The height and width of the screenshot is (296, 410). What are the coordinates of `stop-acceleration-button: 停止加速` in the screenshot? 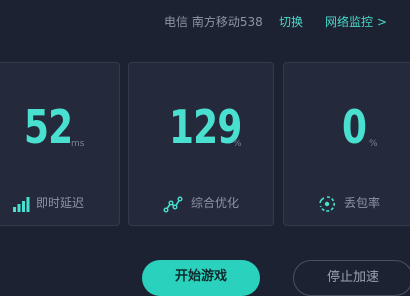 It's located at (351, 278).